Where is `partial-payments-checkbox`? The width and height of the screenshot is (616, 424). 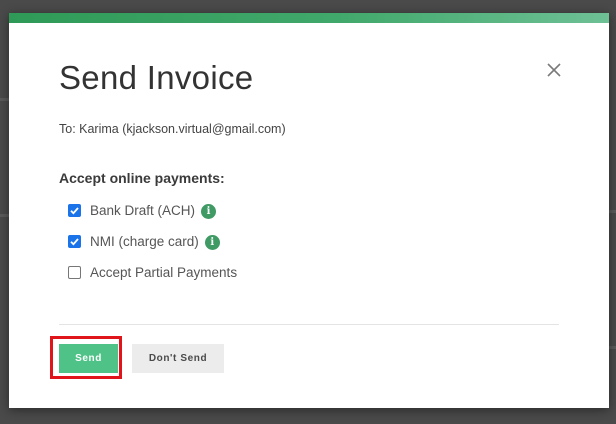 partial-payments-checkbox is located at coordinates (74, 272).